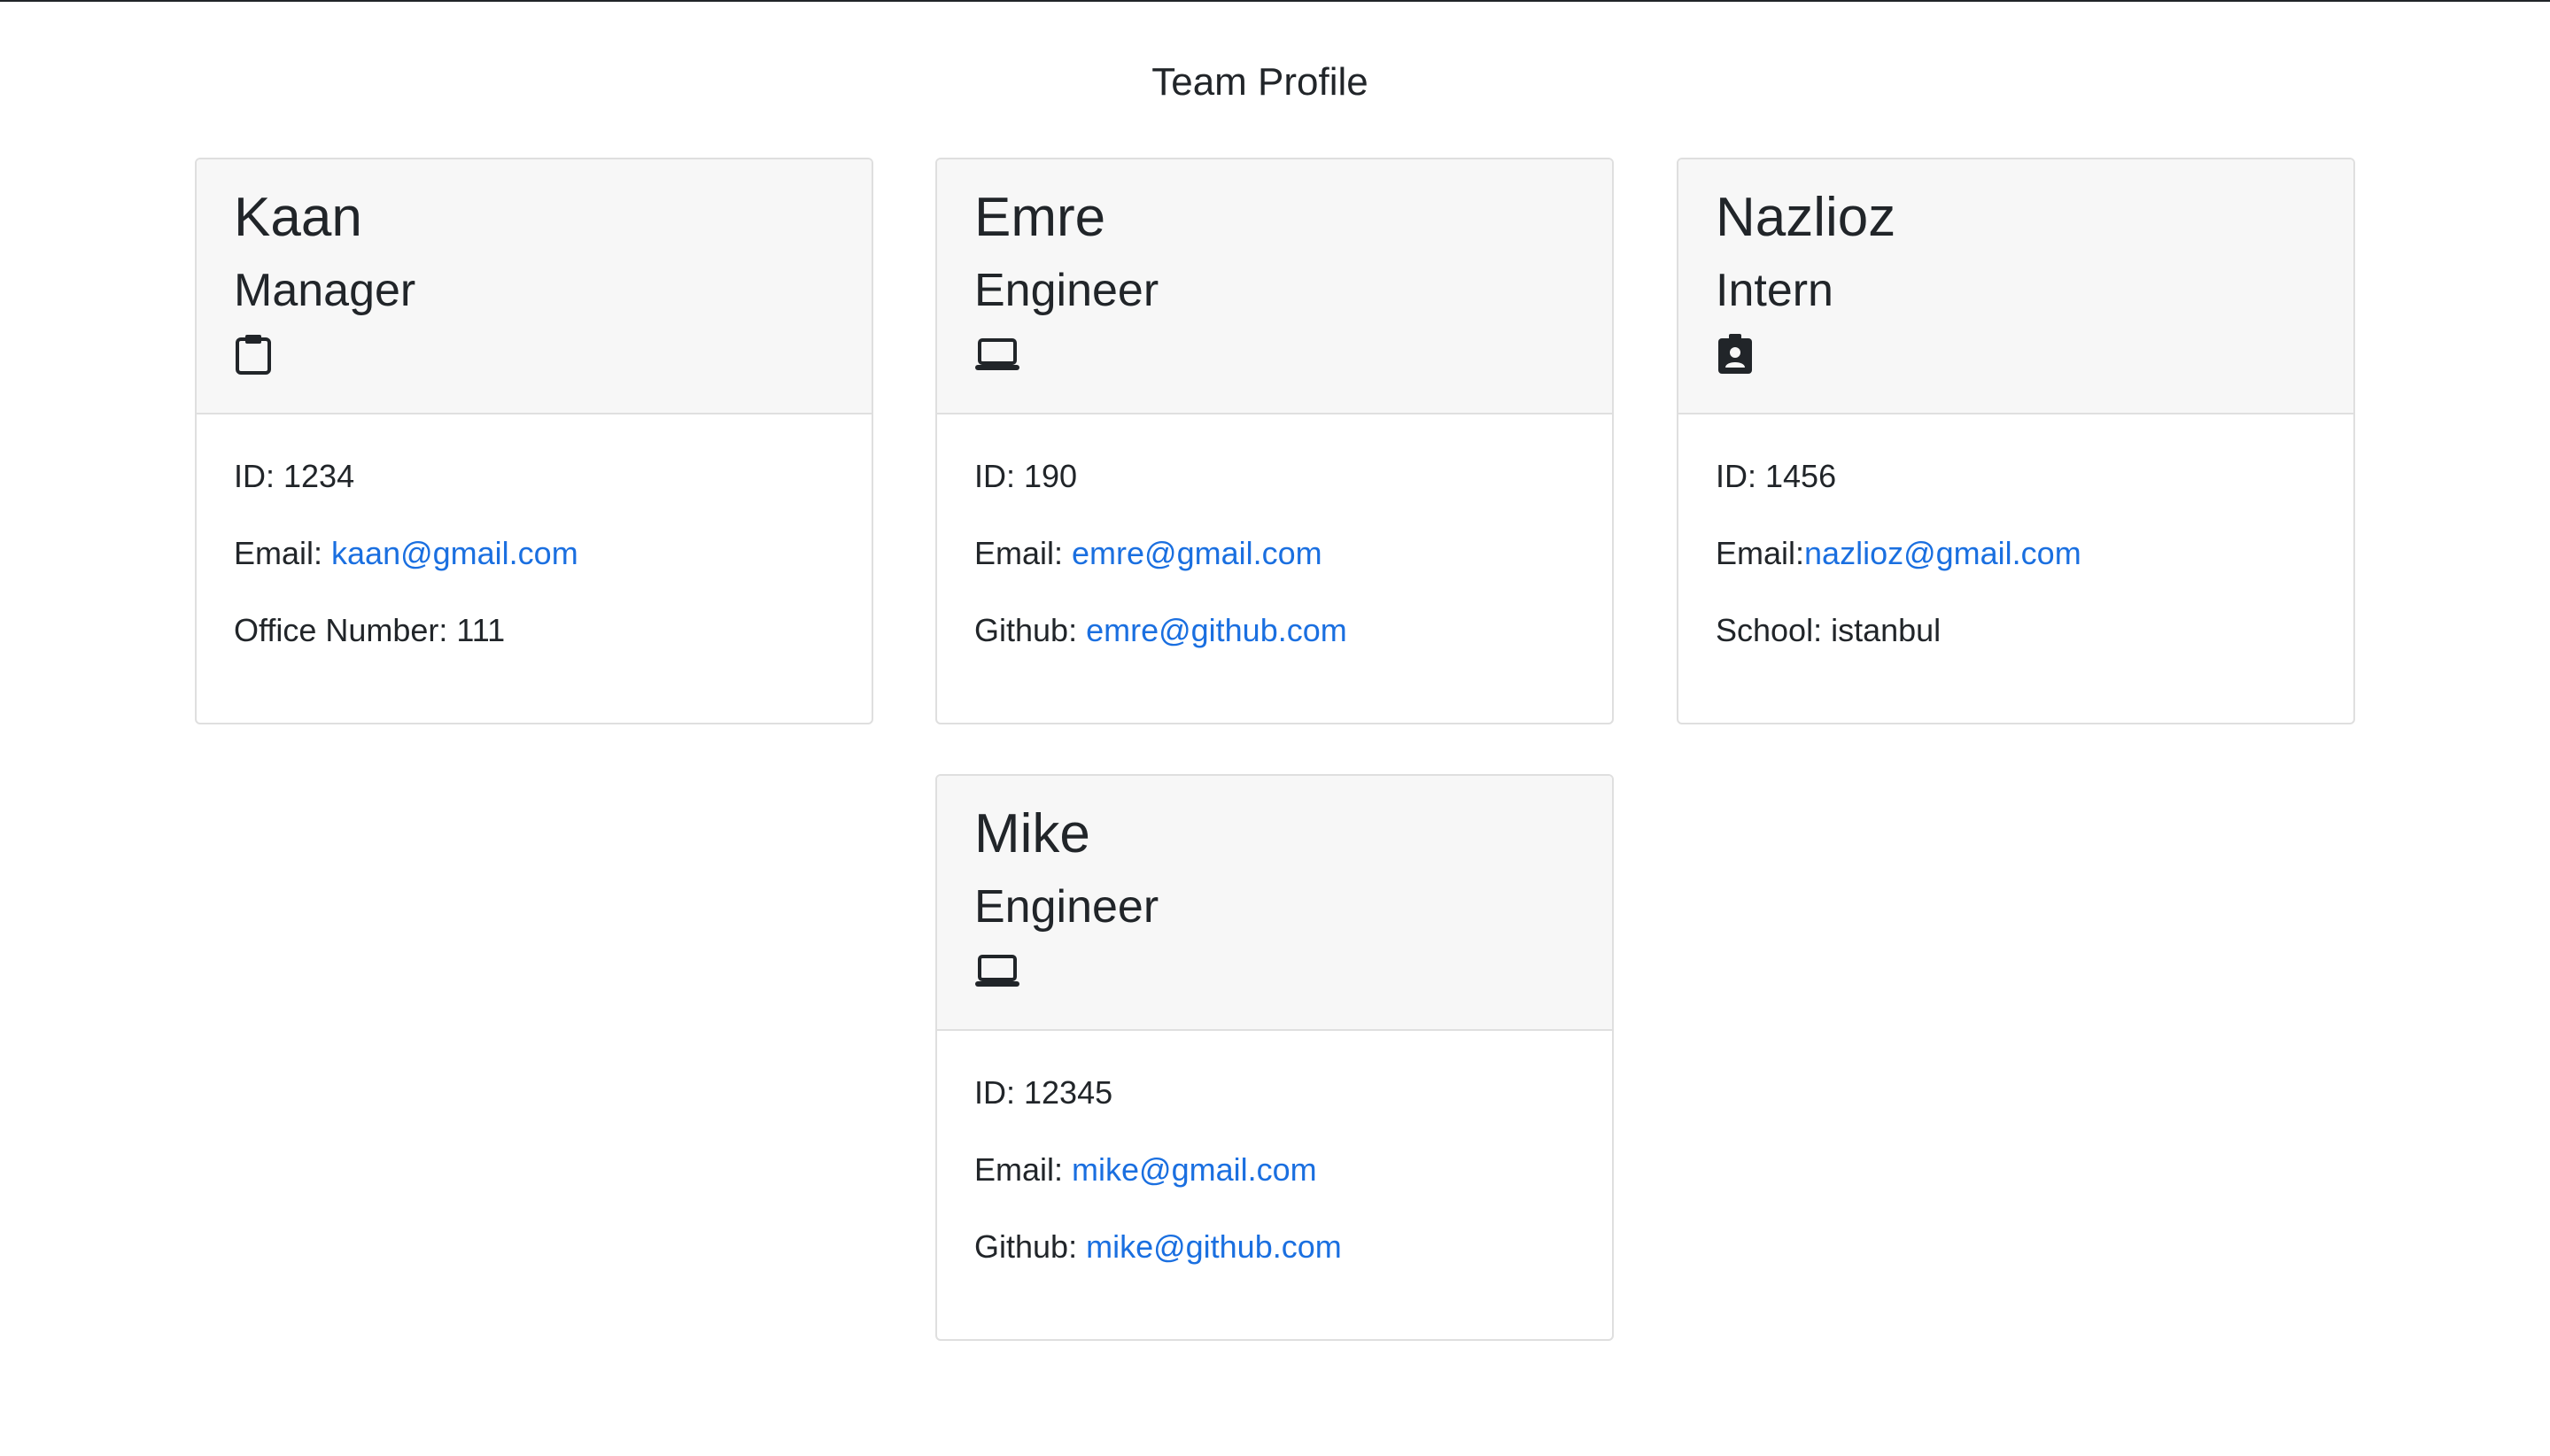  What do you see at coordinates (553, 356) in the screenshot?
I see `clipboard-icon` at bounding box center [553, 356].